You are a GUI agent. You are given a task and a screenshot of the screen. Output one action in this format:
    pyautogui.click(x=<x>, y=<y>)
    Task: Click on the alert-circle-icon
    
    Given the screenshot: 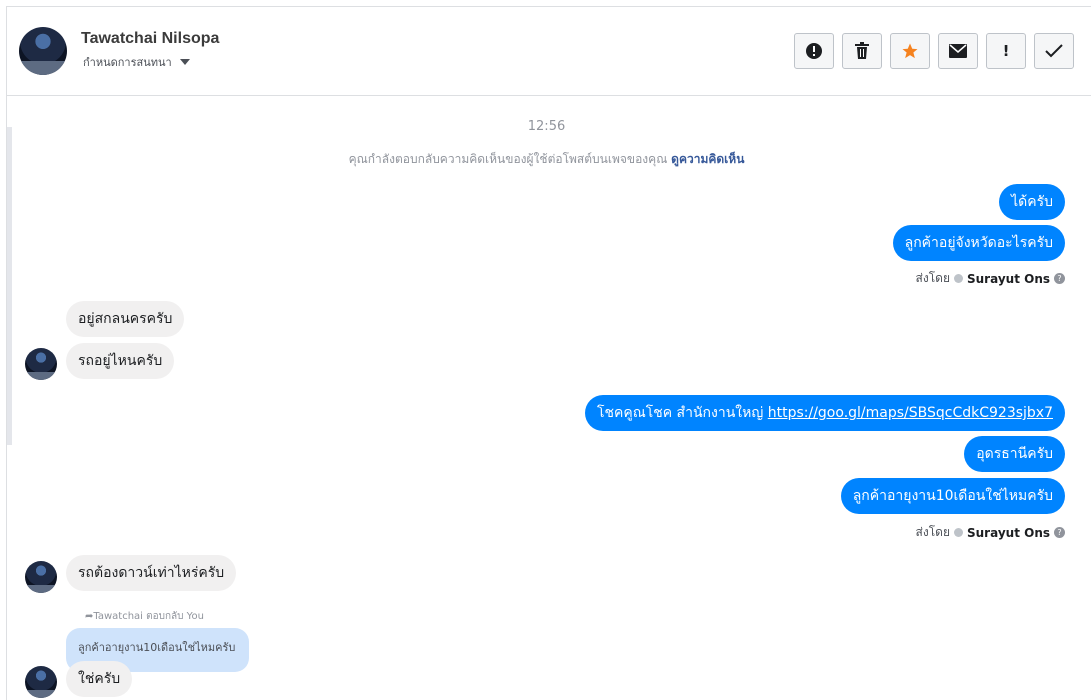 What is the action you would take?
    pyautogui.click(x=814, y=51)
    